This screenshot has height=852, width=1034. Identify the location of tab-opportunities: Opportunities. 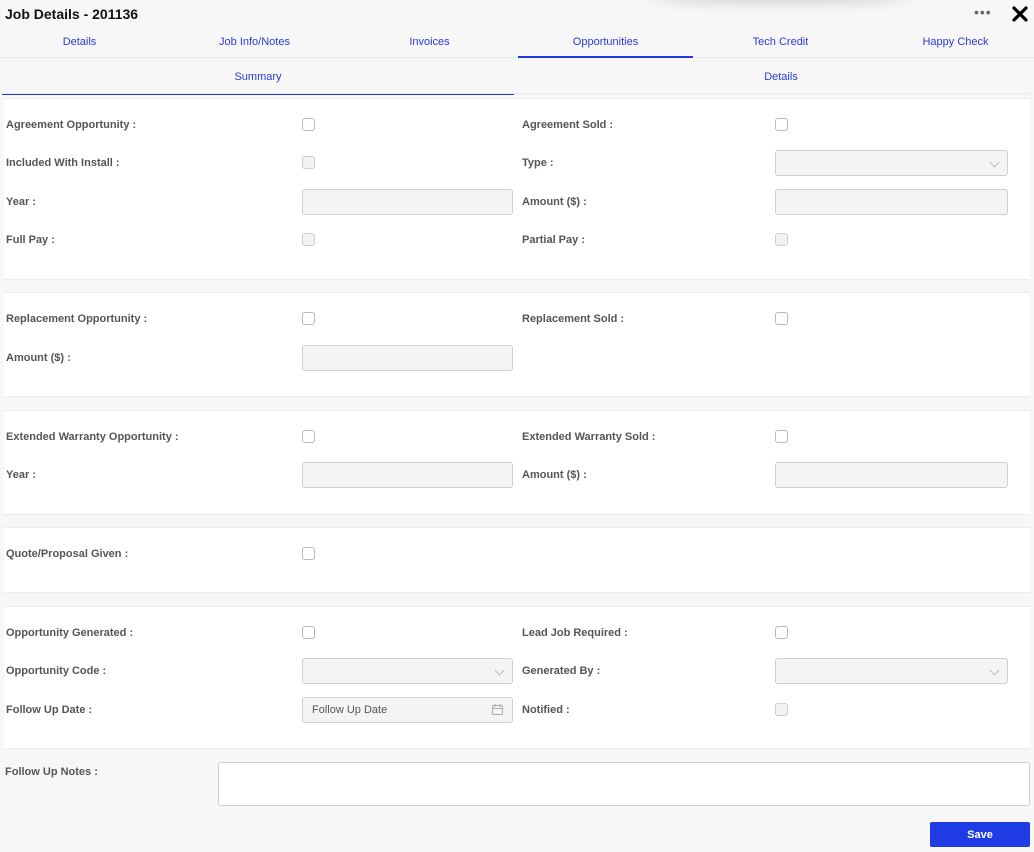
(605, 43).